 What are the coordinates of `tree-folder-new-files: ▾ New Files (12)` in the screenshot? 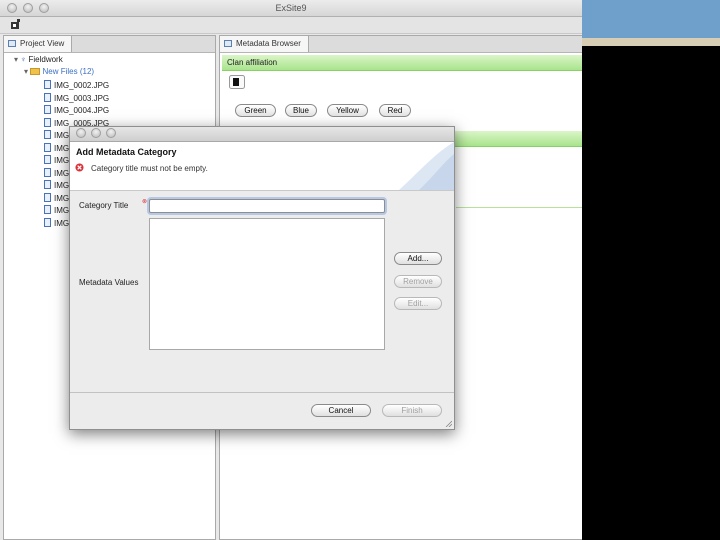 It's located at (59, 72).